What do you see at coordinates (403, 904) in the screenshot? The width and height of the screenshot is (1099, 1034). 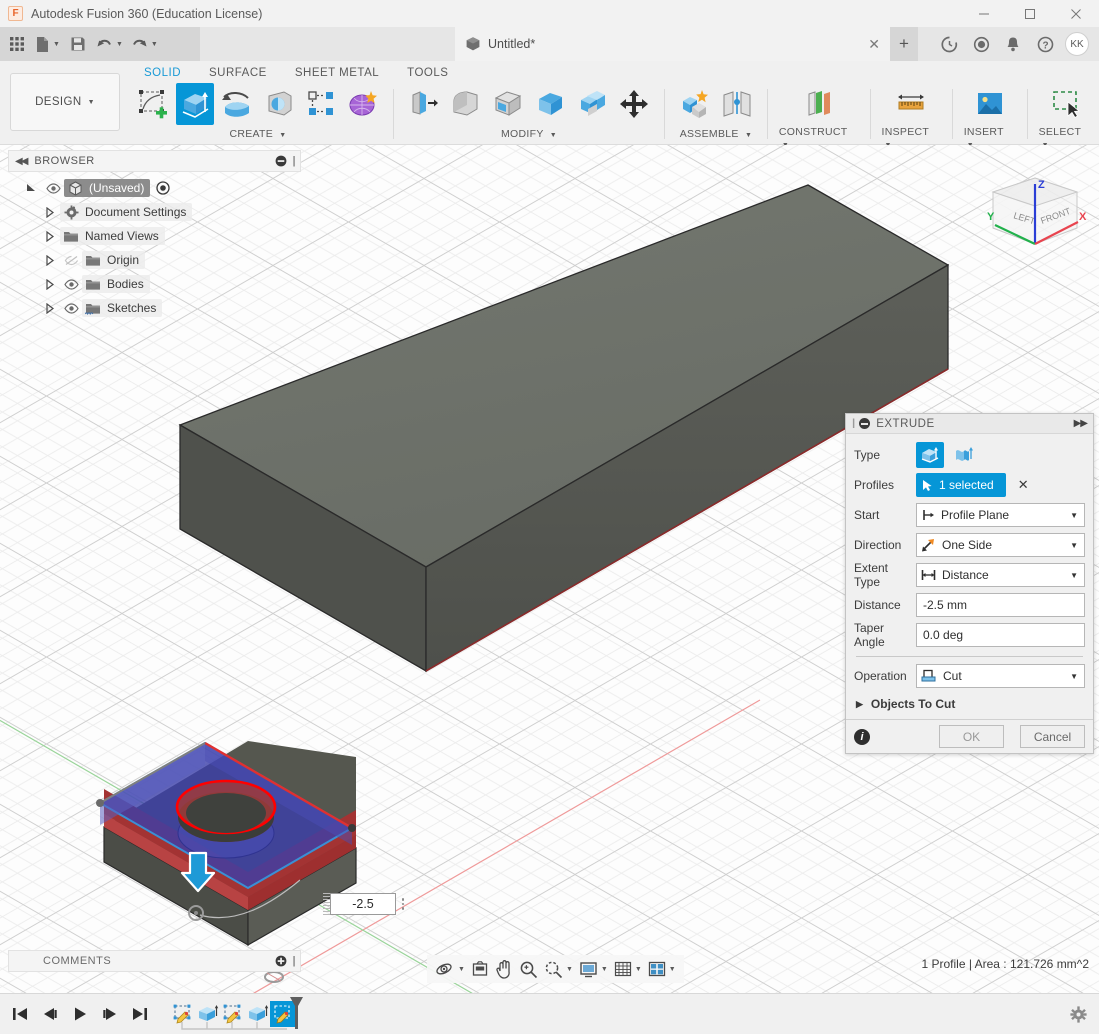 I see `manipulator-menu-icon` at bounding box center [403, 904].